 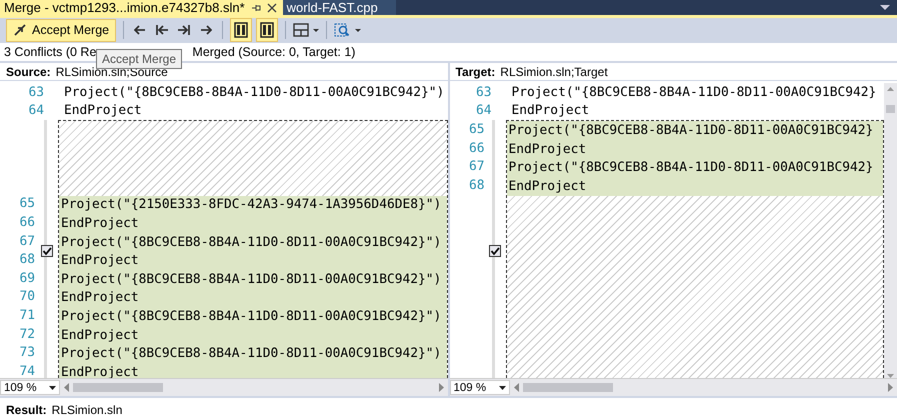 I want to click on scrollbar-thumb, so click(x=890, y=109).